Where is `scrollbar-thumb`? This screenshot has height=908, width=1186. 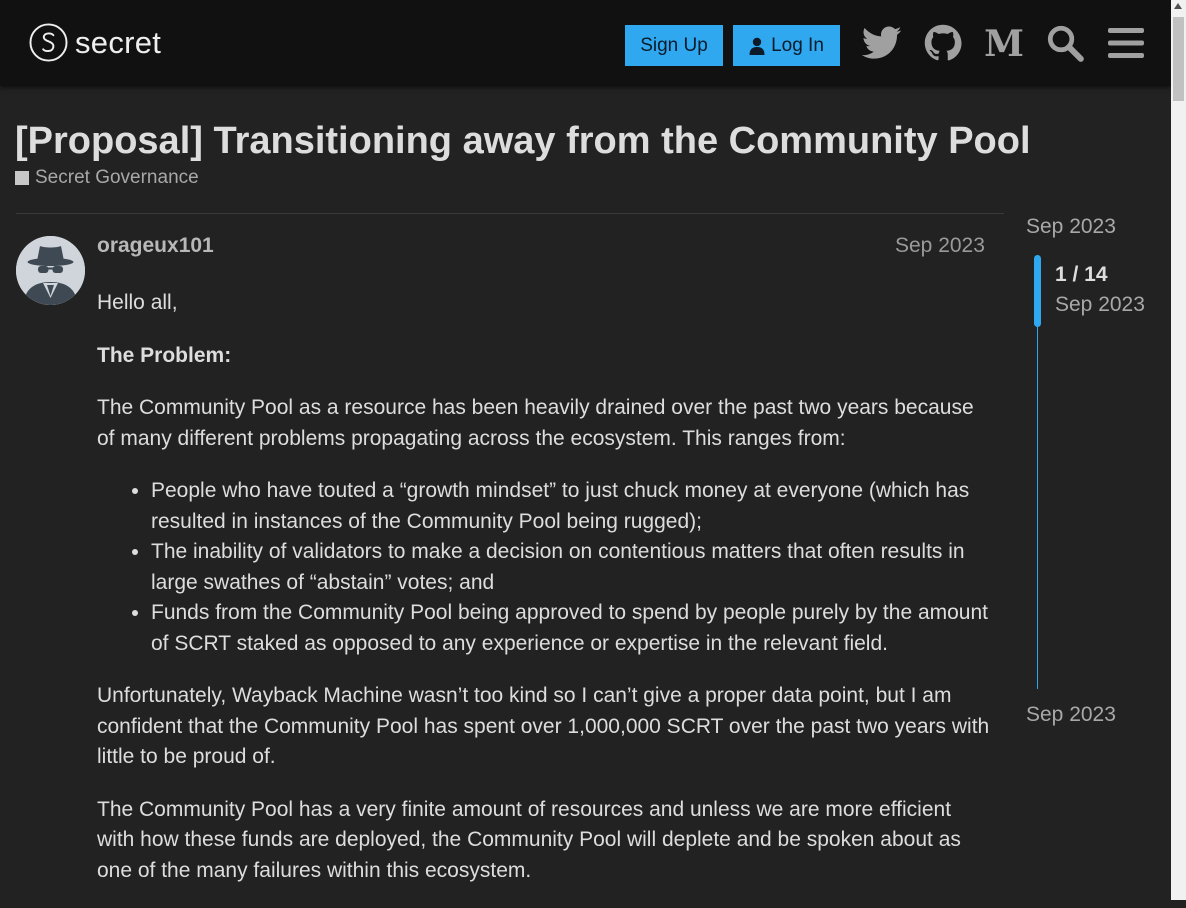 scrollbar-thumb is located at coordinates (1178, 59).